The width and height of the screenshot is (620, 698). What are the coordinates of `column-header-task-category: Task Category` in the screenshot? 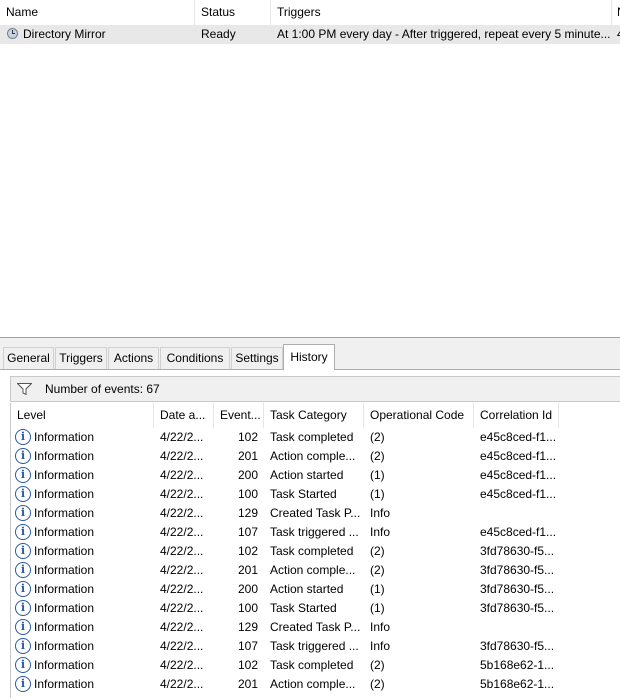 It's located at (314, 415).